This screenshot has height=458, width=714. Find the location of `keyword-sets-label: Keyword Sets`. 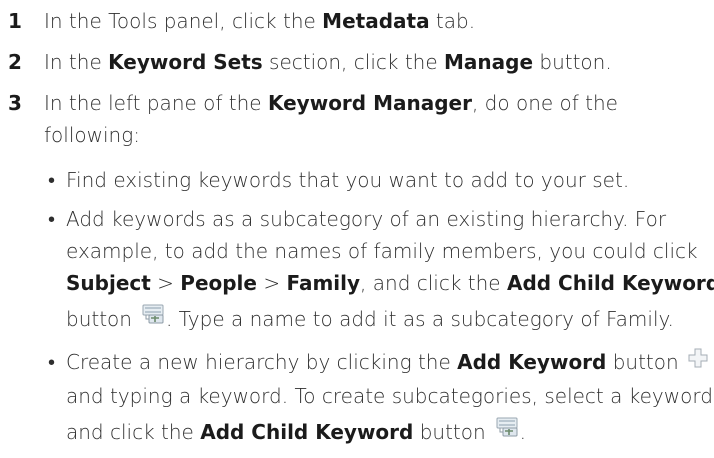

keyword-sets-label: Keyword Sets is located at coordinates (185, 62).